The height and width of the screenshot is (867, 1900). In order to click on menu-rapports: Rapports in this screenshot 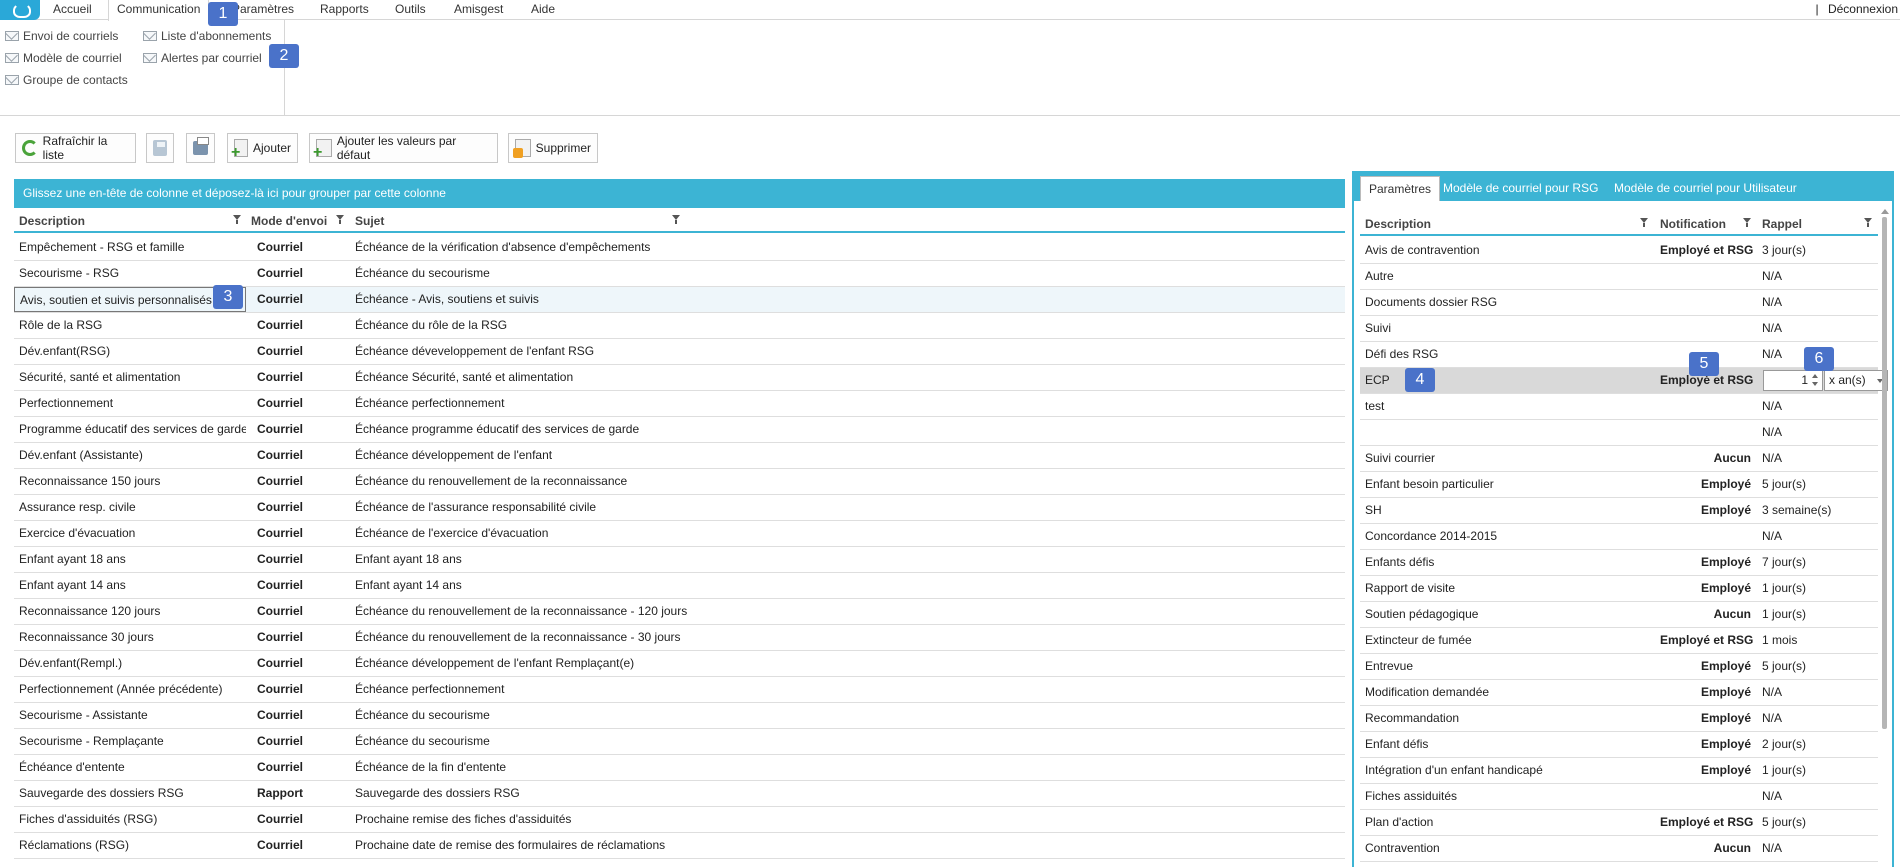, I will do `click(344, 10)`.